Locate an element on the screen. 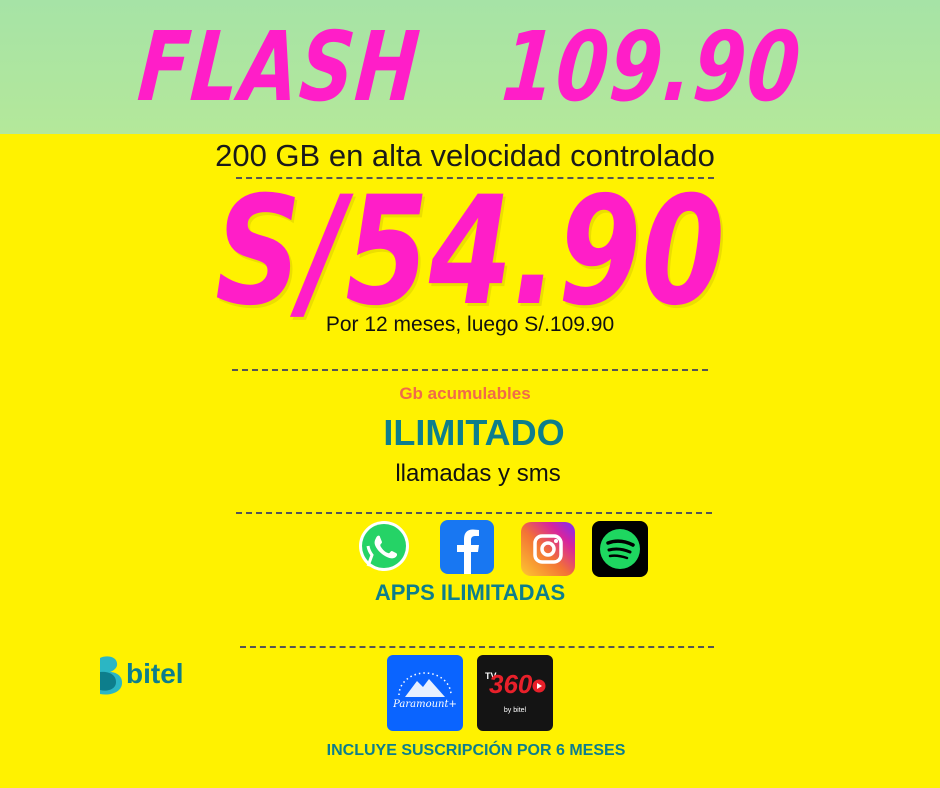  calls-sms-label: llamadas y sms is located at coordinates (478, 473).